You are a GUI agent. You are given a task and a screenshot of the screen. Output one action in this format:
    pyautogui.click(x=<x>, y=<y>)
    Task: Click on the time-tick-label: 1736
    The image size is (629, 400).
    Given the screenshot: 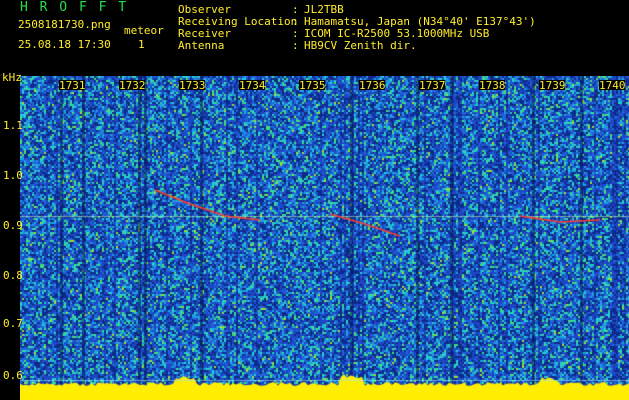 What is the action you would take?
    pyautogui.click(x=372, y=85)
    